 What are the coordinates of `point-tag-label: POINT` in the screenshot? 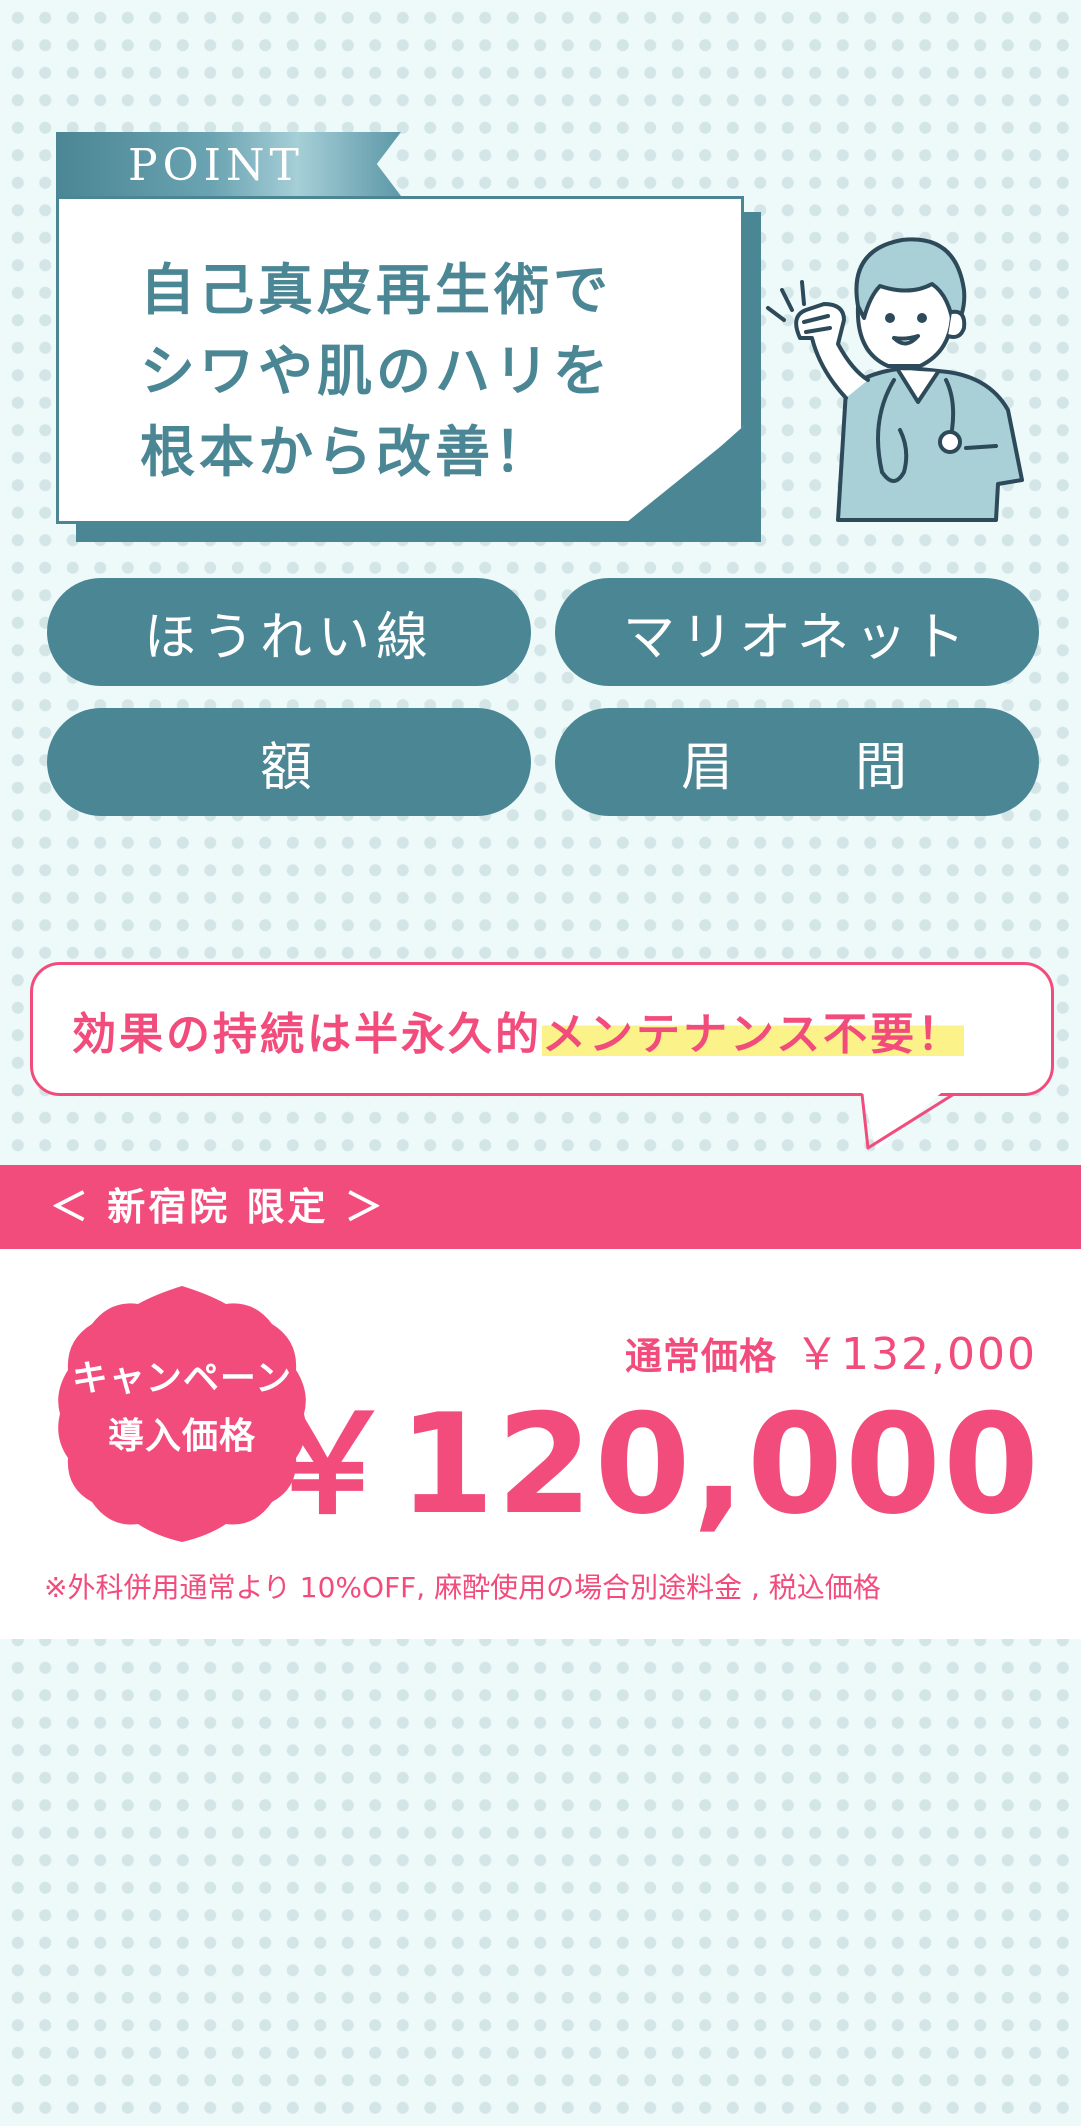 It's located at (216, 165).